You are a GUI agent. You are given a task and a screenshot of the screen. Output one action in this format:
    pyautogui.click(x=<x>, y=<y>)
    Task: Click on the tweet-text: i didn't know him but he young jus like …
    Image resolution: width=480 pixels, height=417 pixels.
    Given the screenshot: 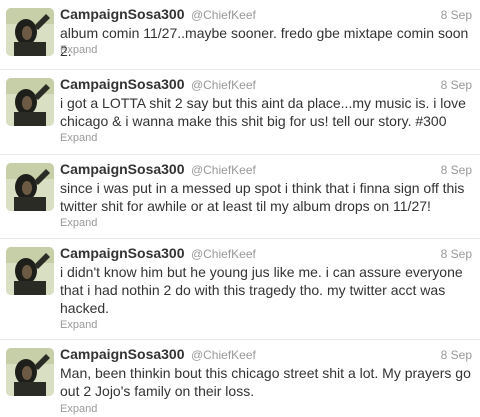 What is the action you would take?
    pyautogui.click(x=266, y=290)
    